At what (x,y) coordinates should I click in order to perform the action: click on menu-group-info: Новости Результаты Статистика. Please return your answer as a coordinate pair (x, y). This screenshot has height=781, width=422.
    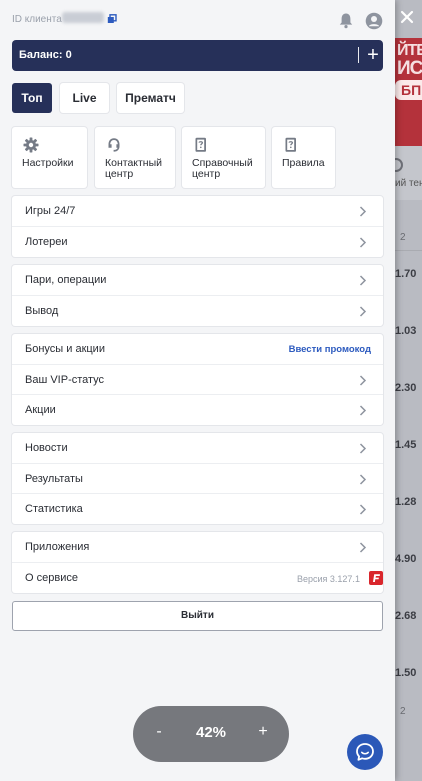
    Looking at the image, I should click on (197, 478).